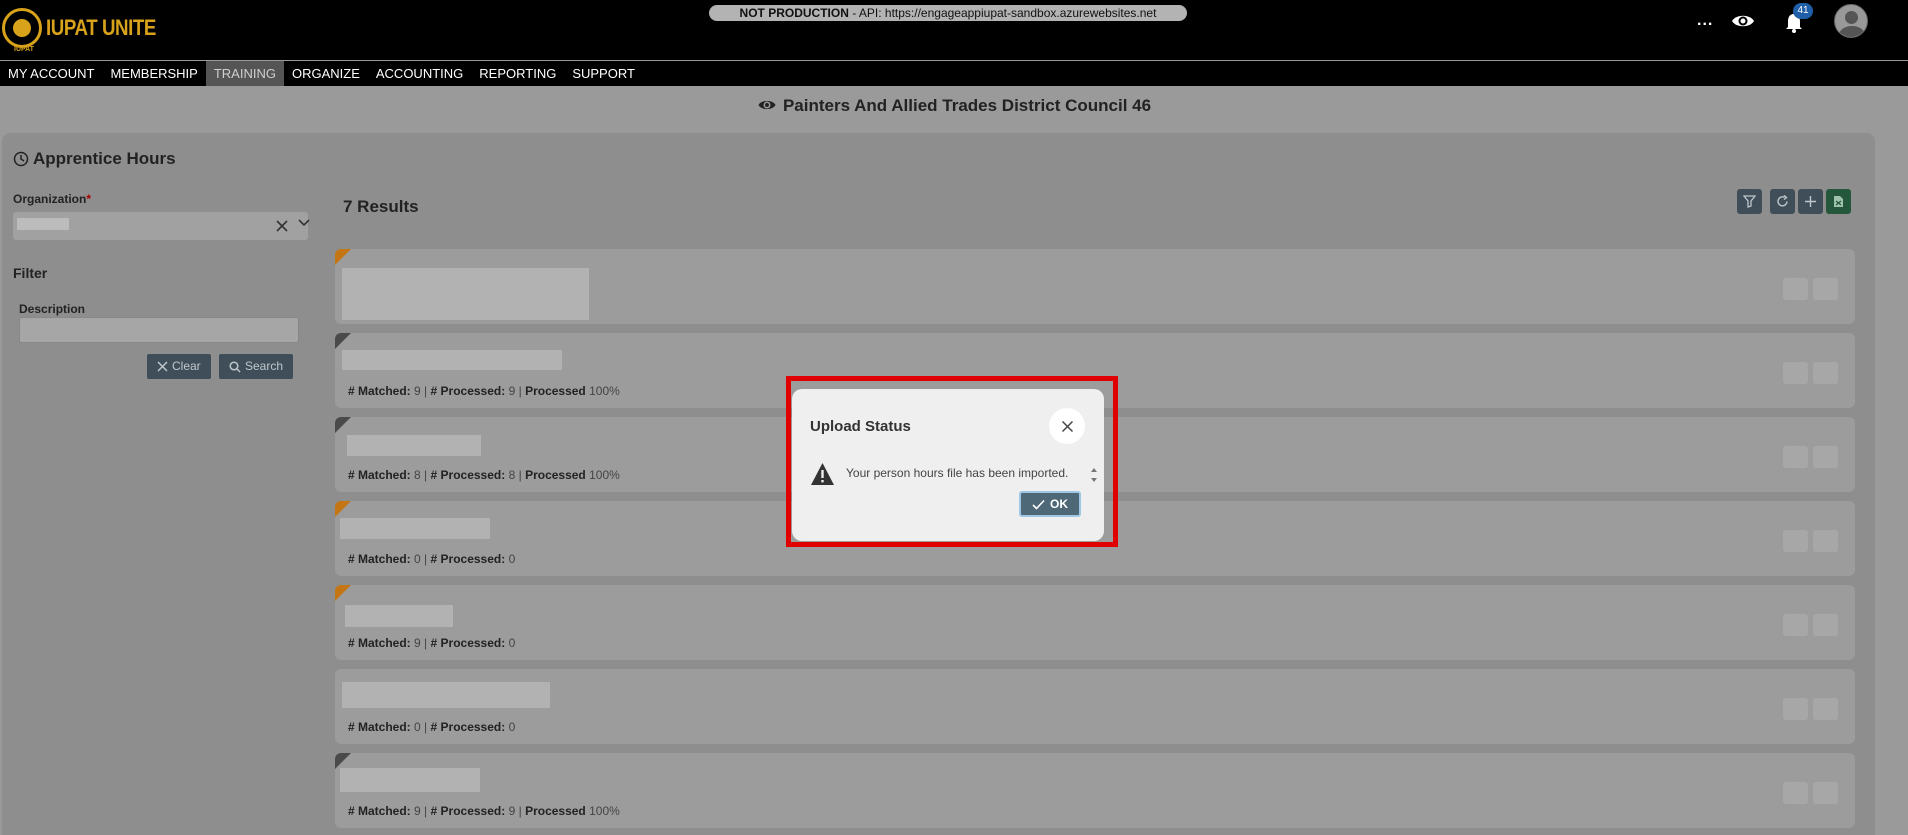 This screenshot has height=835, width=1908. Describe the element at coordinates (1095, 286) in the screenshot. I see `result-card` at that location.